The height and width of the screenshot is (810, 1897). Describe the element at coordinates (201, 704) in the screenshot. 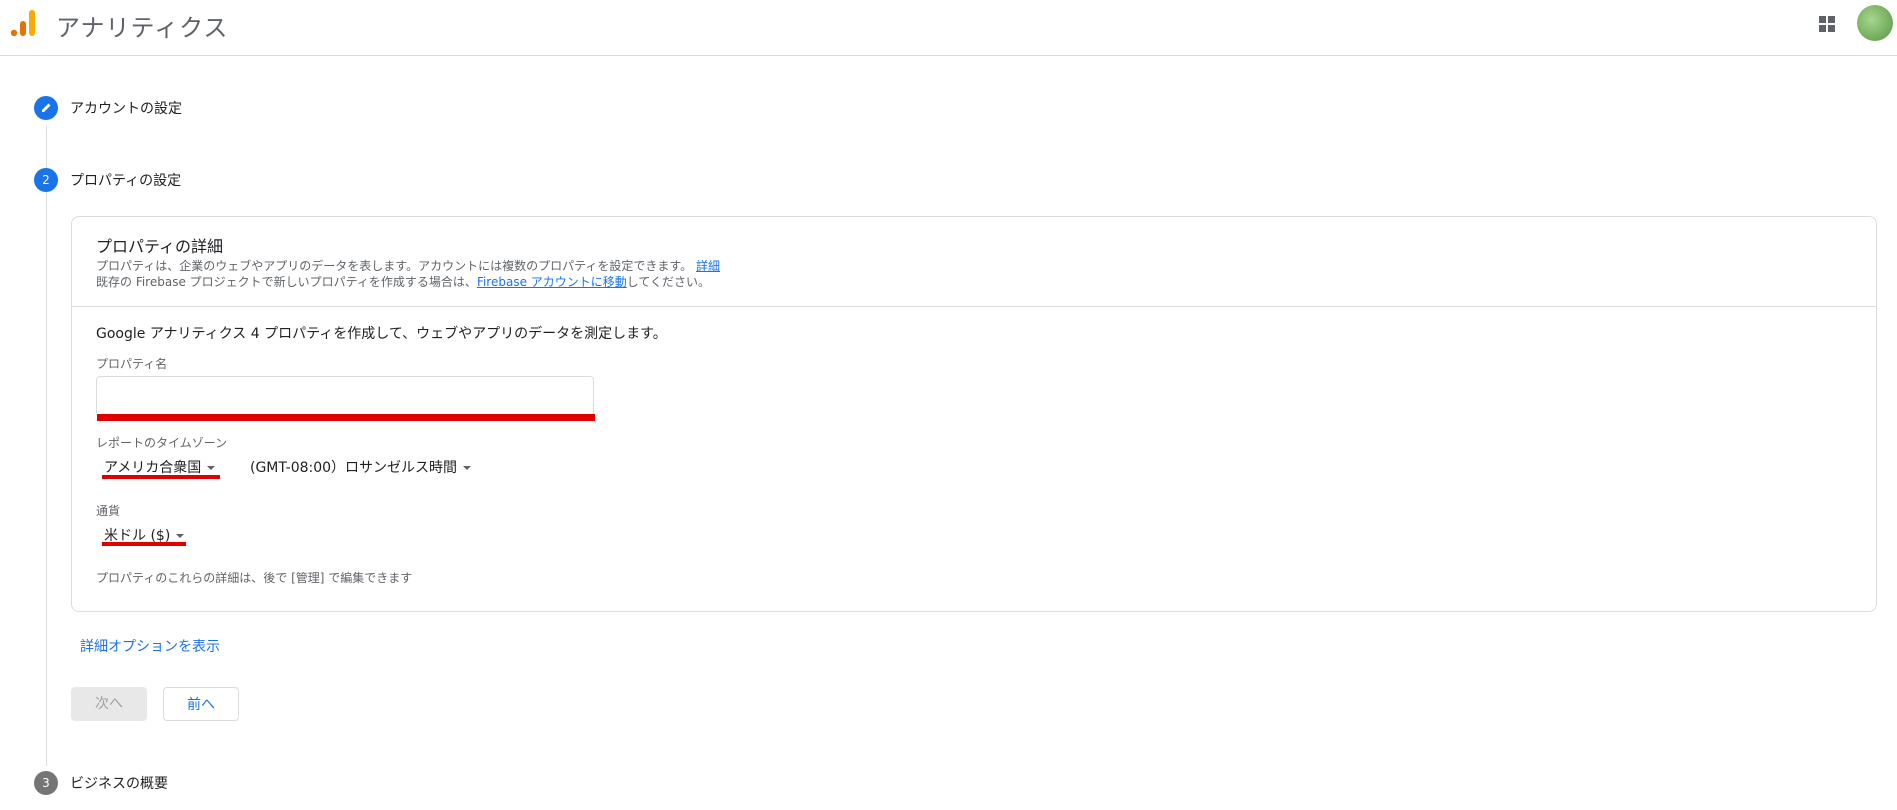

I see `back-button: 前へ` at that location.